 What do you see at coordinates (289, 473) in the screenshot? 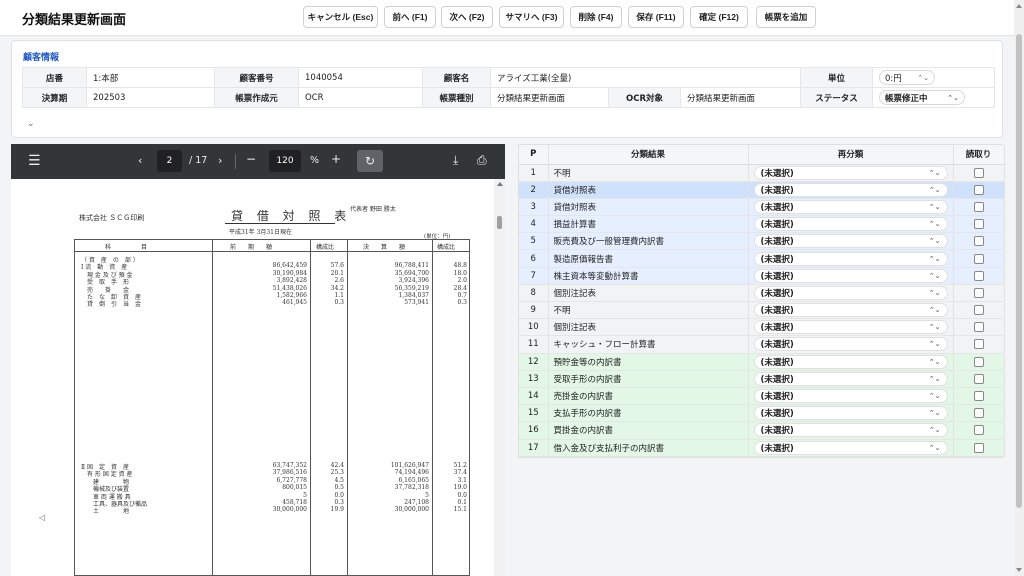
I see `ledger-cell-prev: 37,986,516` at bounding box center [289, 473].